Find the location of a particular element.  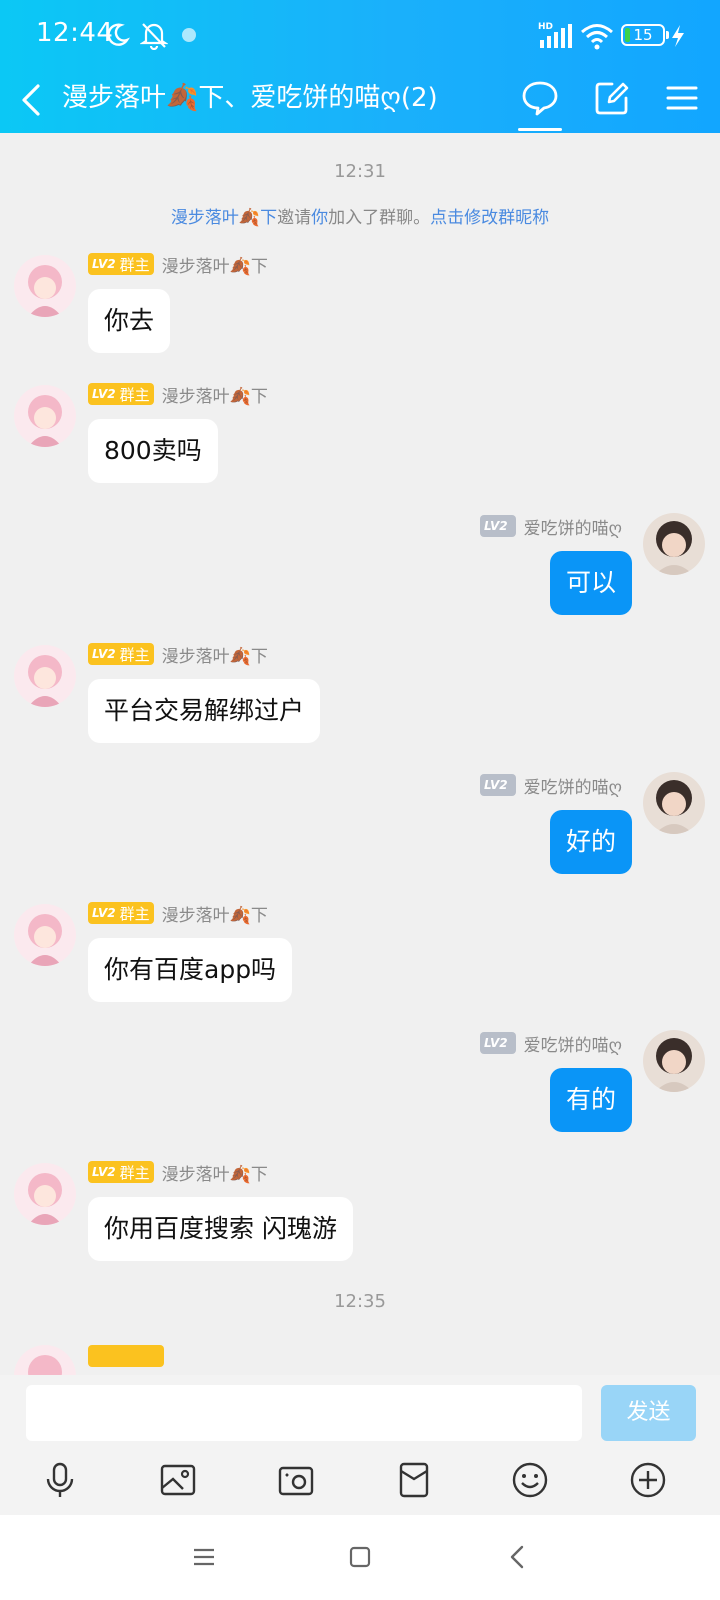

system-notice: 漫步落叶🍂下邀请你加入了群聊。点击修改群昵称 is located at coordinates (360, 215).